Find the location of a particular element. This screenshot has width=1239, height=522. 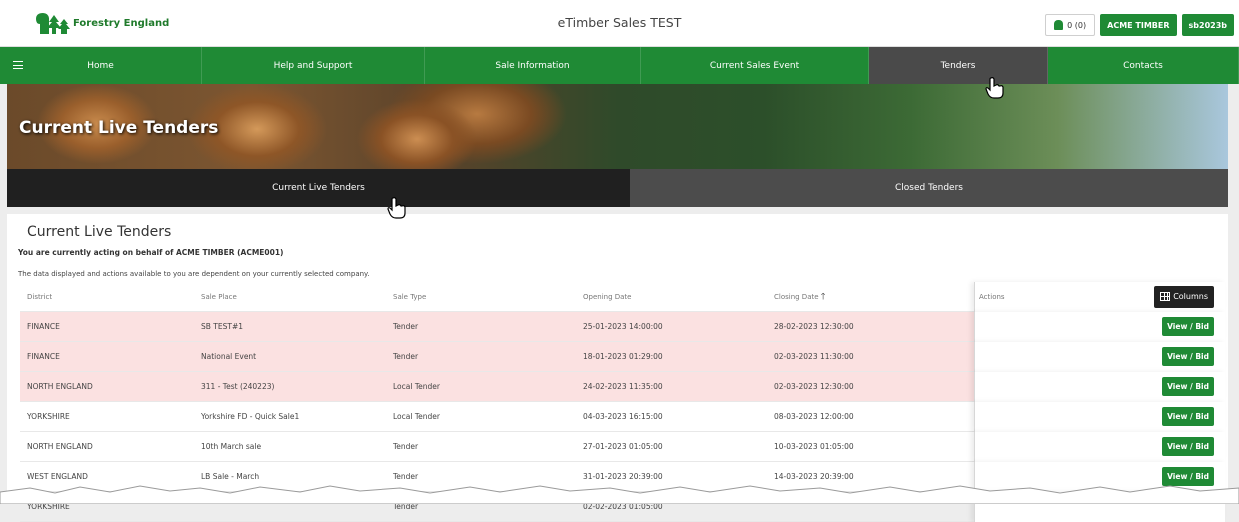

cell-sale-place: 10th March sale is located at coordinates (231, 446).